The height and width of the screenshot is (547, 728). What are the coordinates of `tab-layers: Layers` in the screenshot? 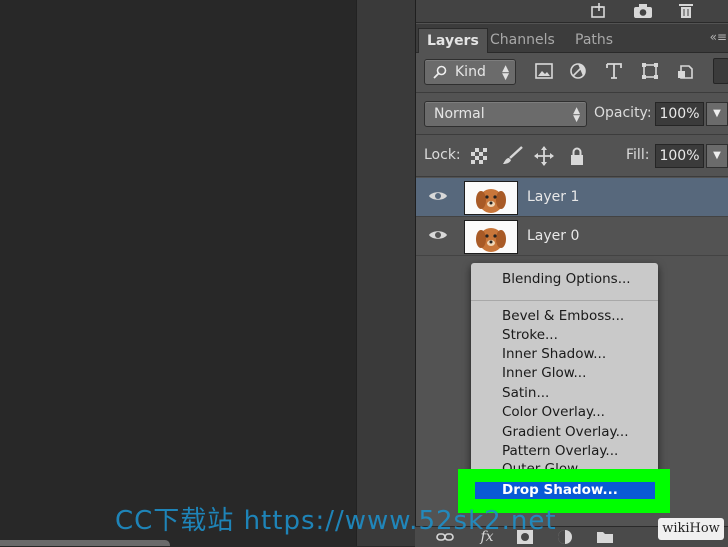 It's located at (453, 40).